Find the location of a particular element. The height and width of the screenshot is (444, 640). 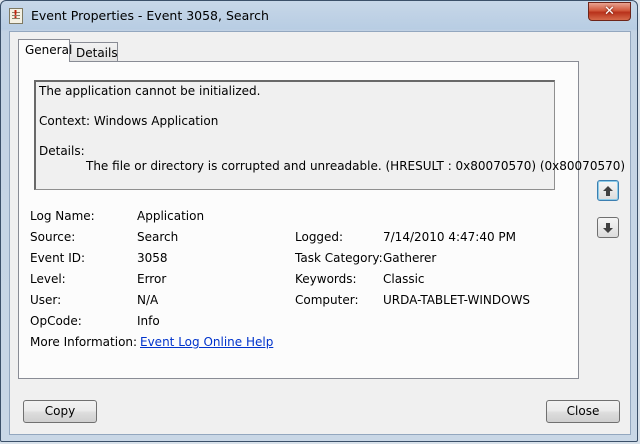

title-bar: Event Properties - Event 3058, Search ✕ is located at coordinates (319, 16).